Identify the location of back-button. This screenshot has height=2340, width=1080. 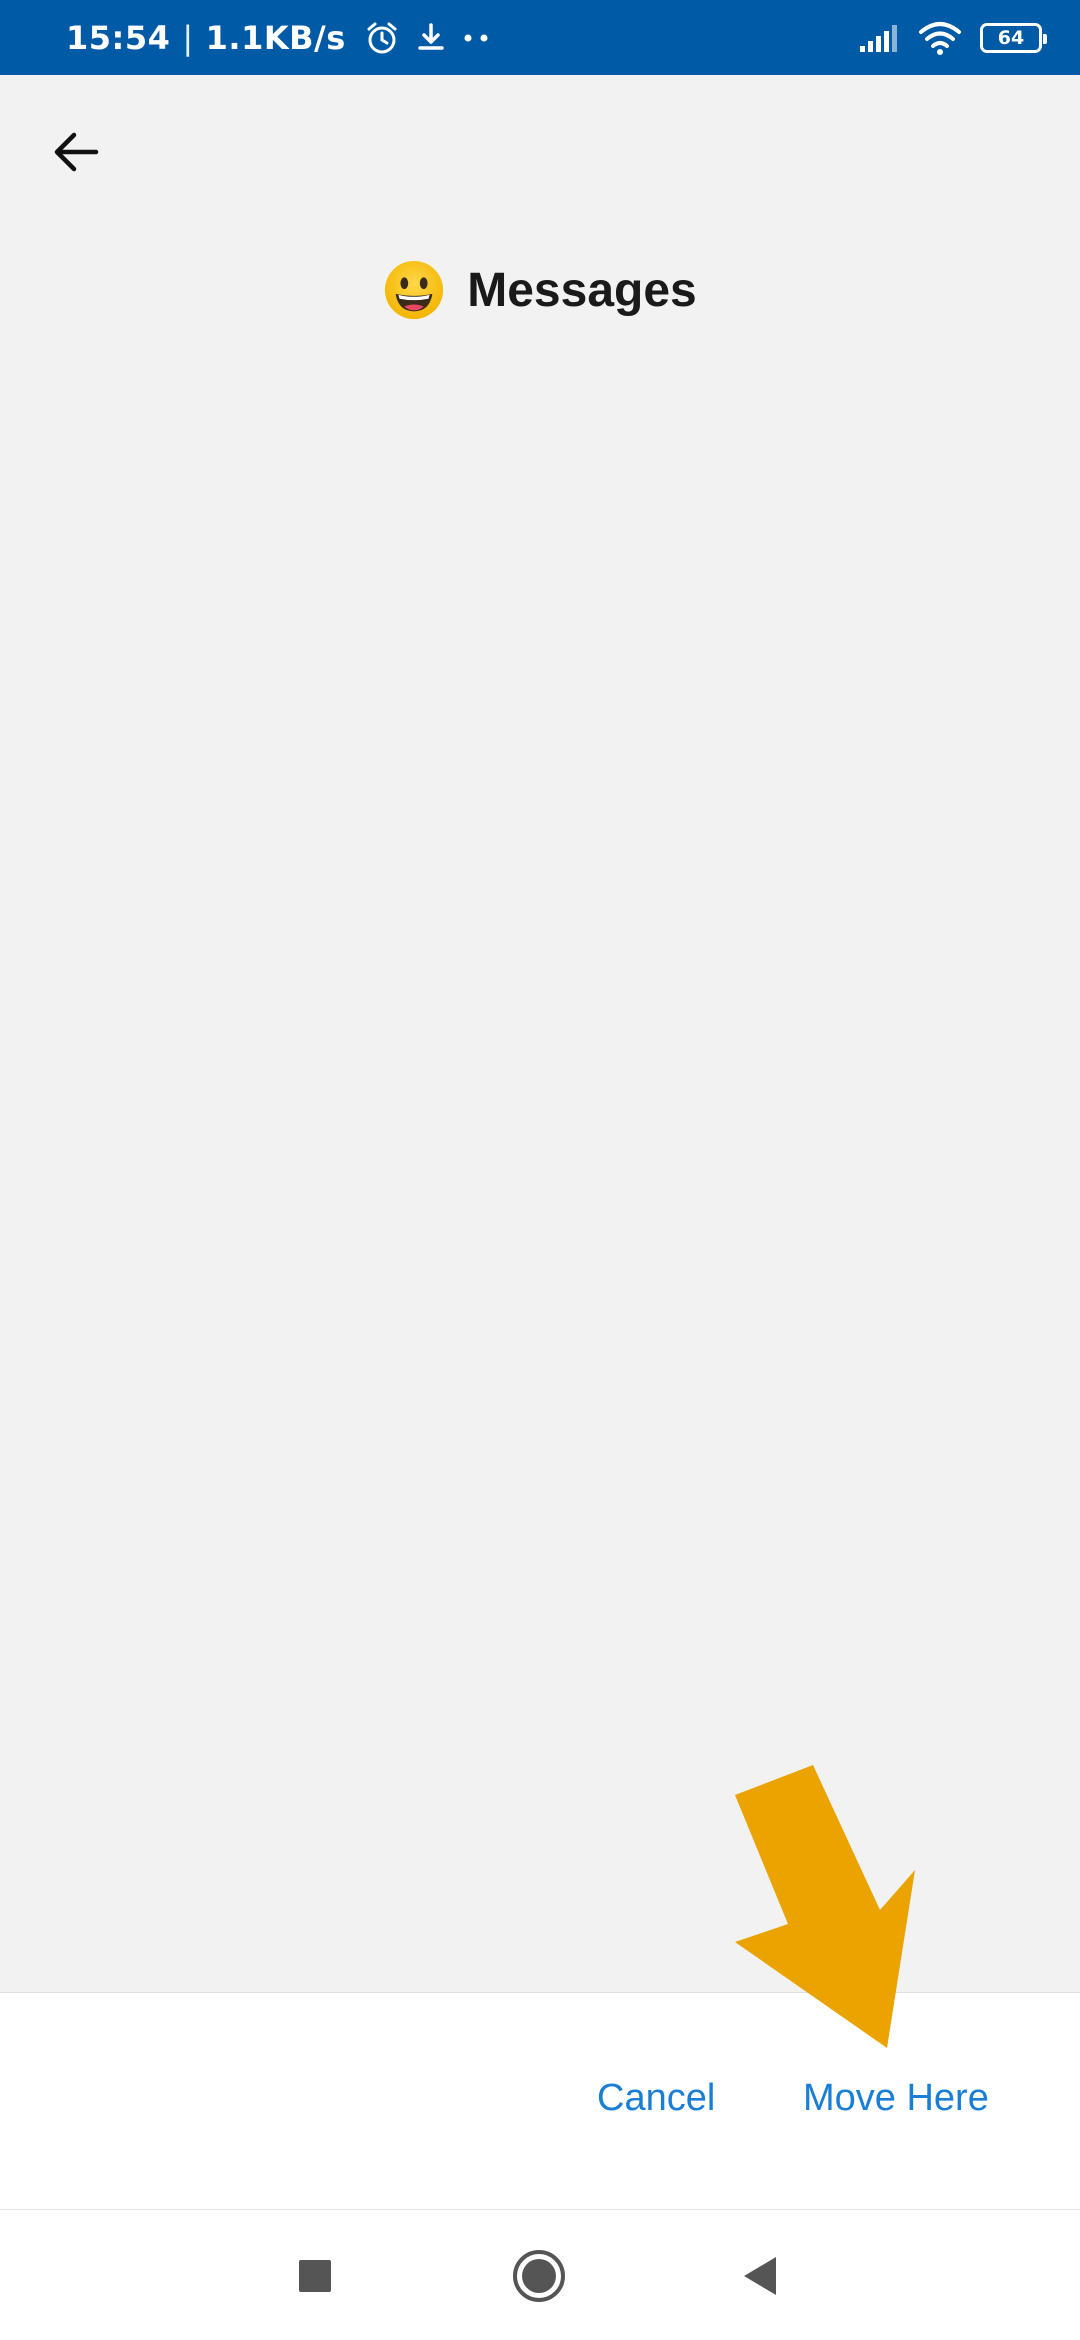
(76, 152).